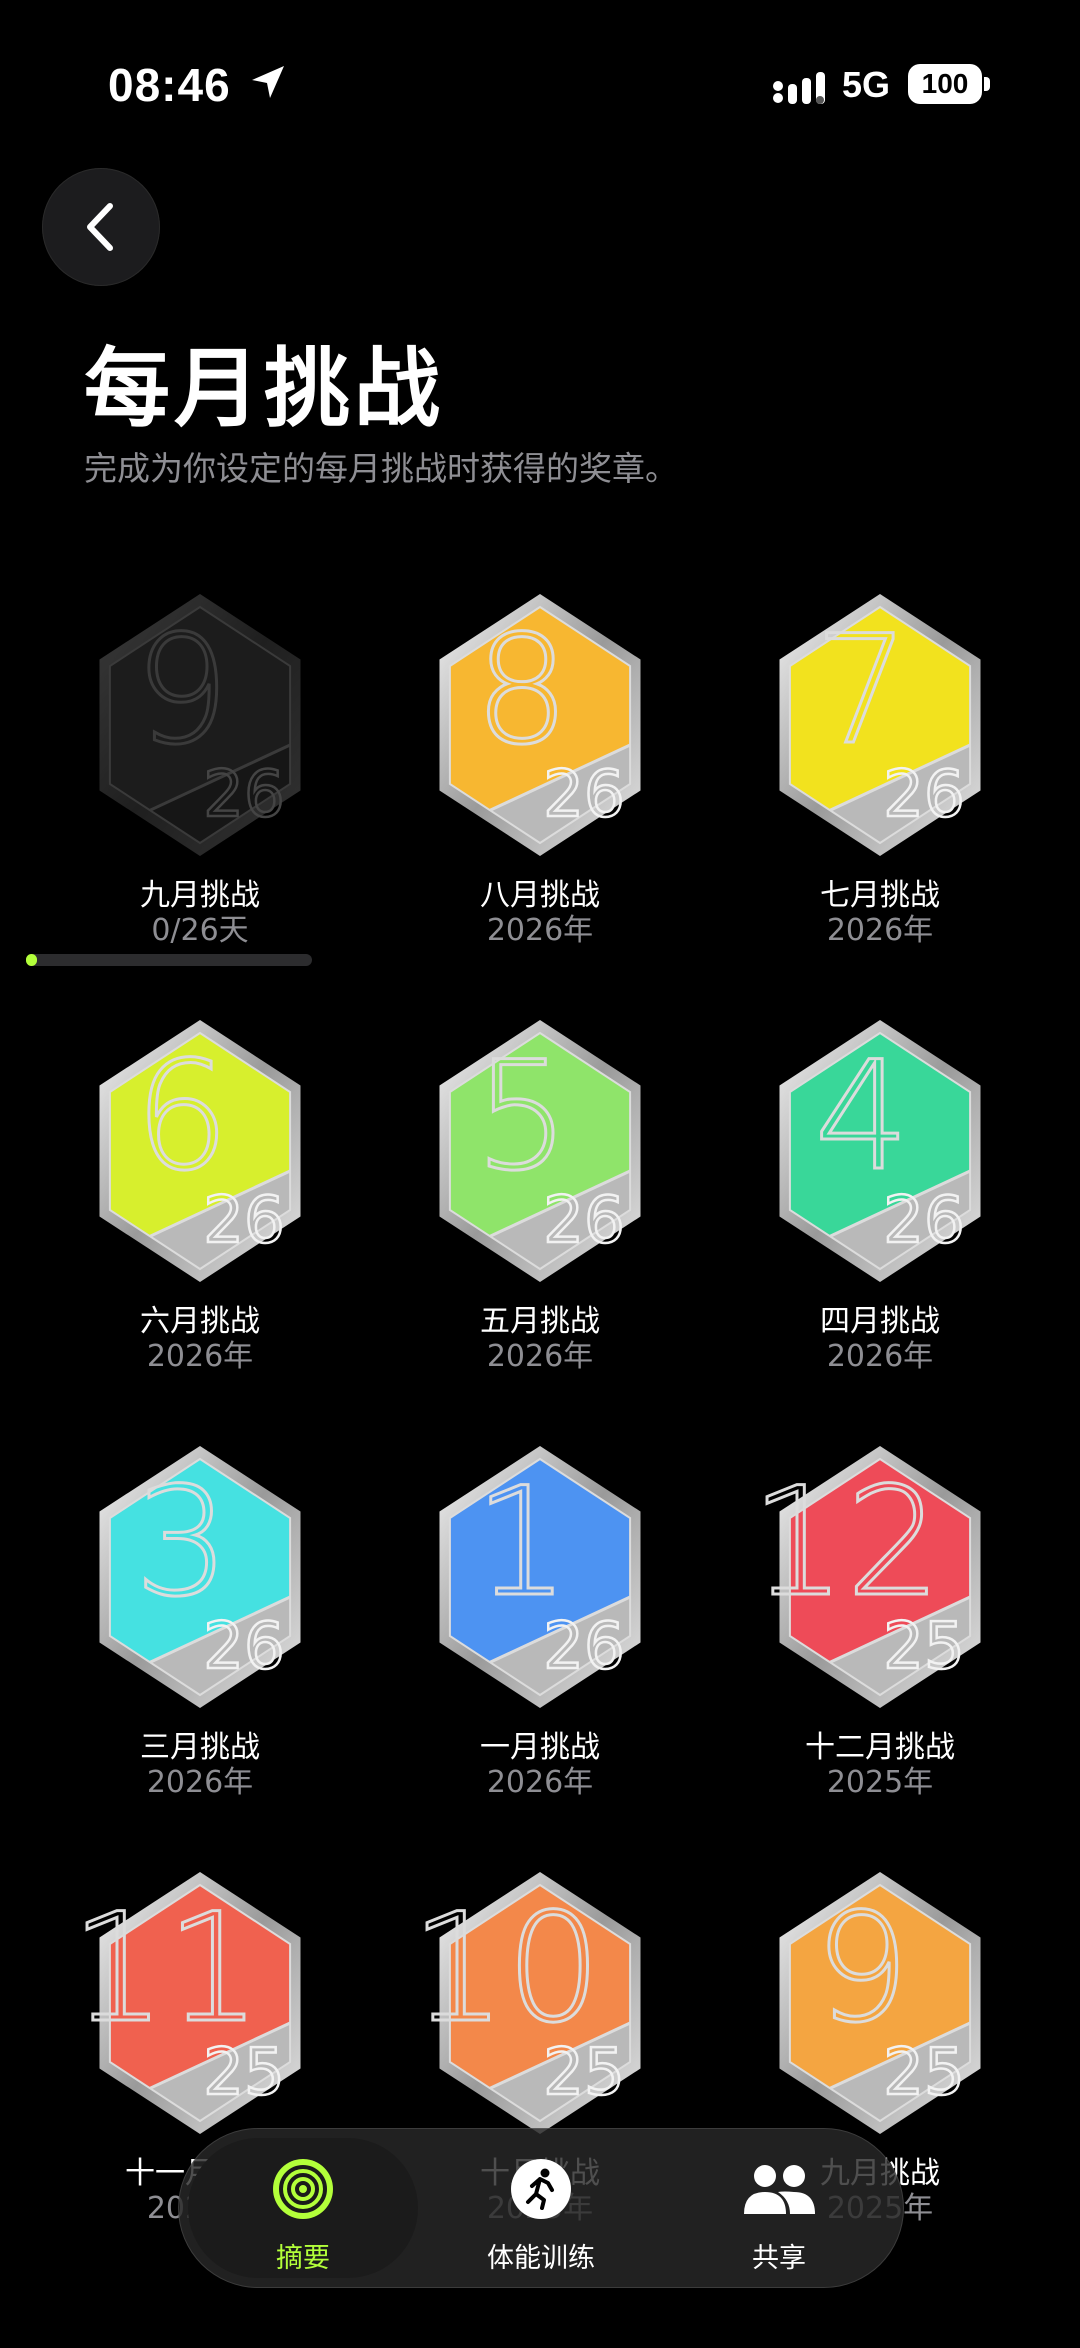  What do you see at coordinates (779, 2258) in the screenshot?
I see `tab-sharing-label: 共享` at bounding box center [779, 2258].